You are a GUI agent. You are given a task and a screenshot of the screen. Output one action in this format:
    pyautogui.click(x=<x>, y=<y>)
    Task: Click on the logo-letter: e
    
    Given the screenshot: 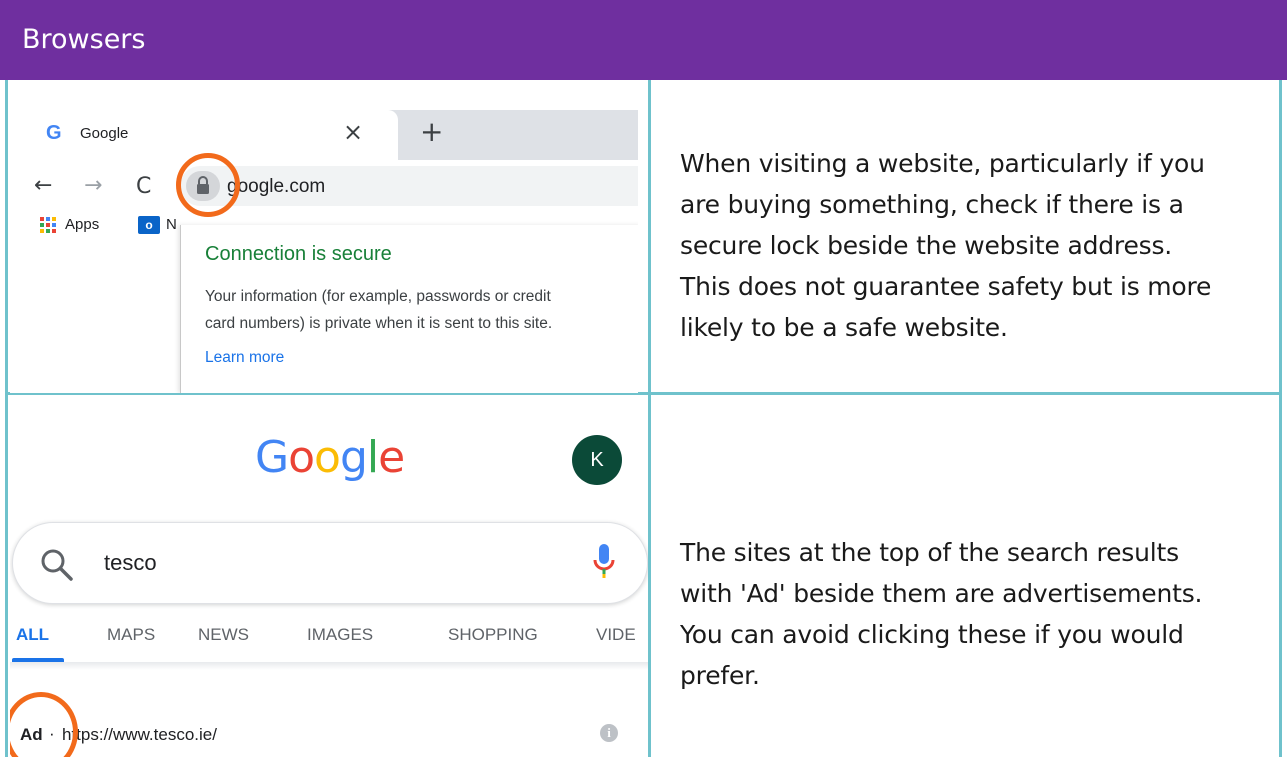 What is the action you would take?
    pyautogui.click(x=391, y=457)
    